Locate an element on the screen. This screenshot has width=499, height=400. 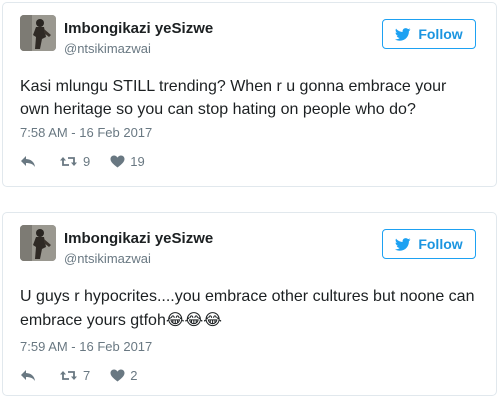
like-count: 2 is located at coordinates (134, 375).